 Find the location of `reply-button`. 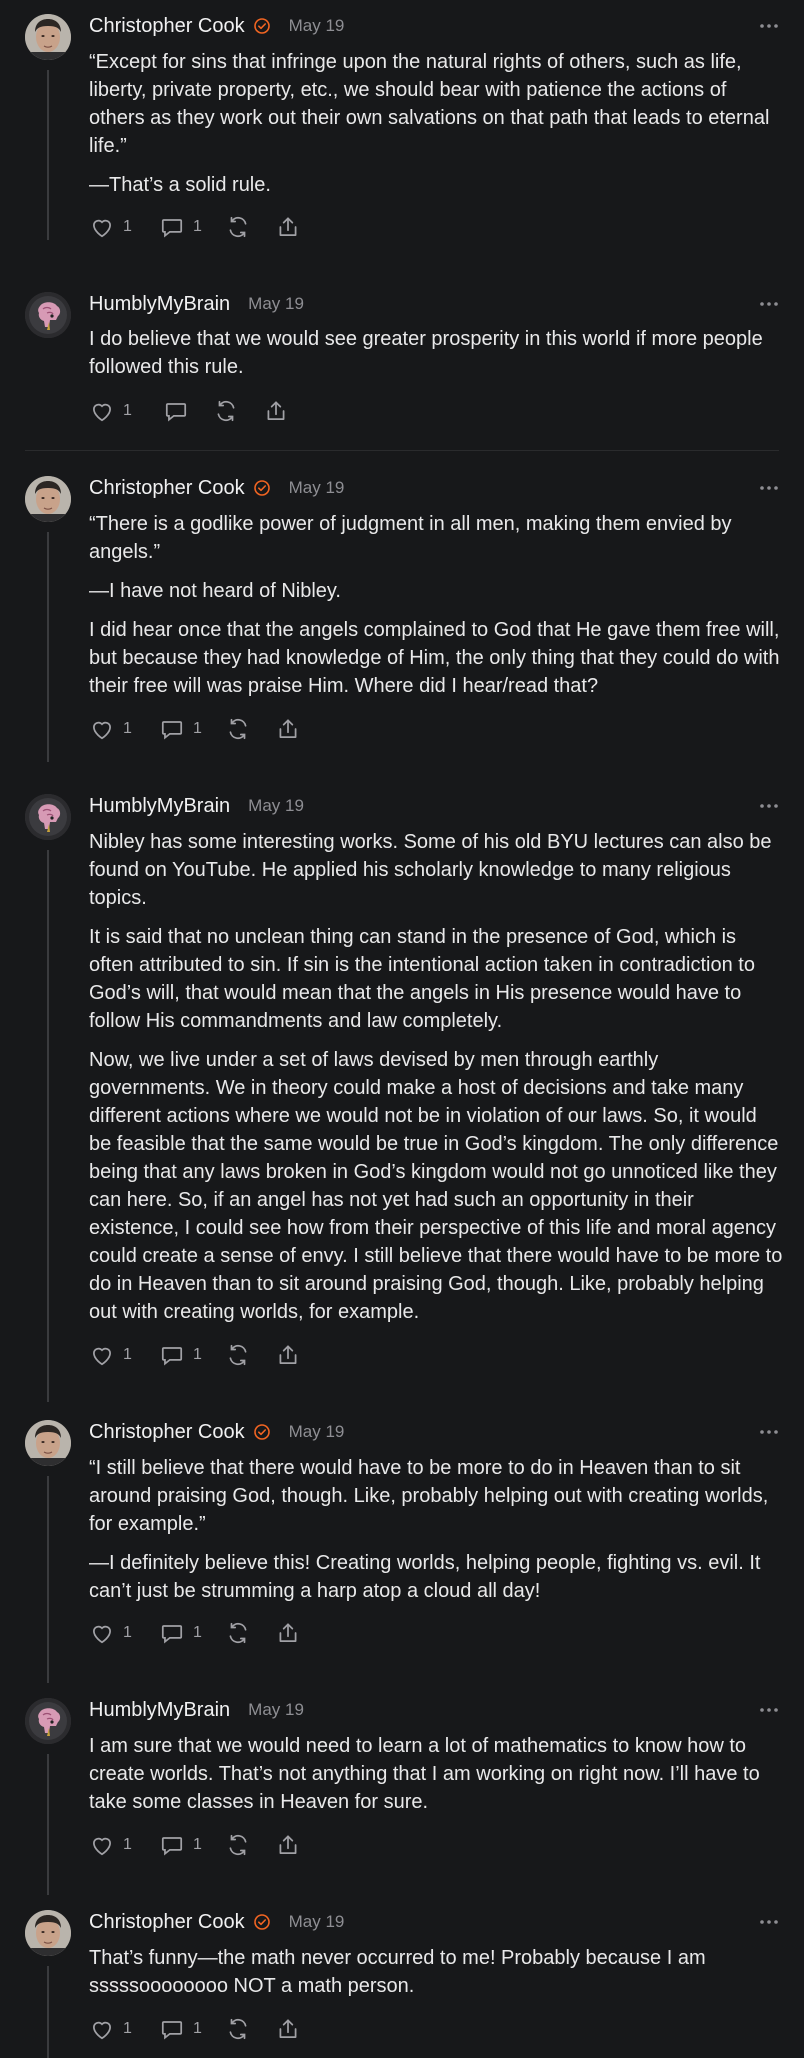

reply-button is located at coordinates (176, 411).